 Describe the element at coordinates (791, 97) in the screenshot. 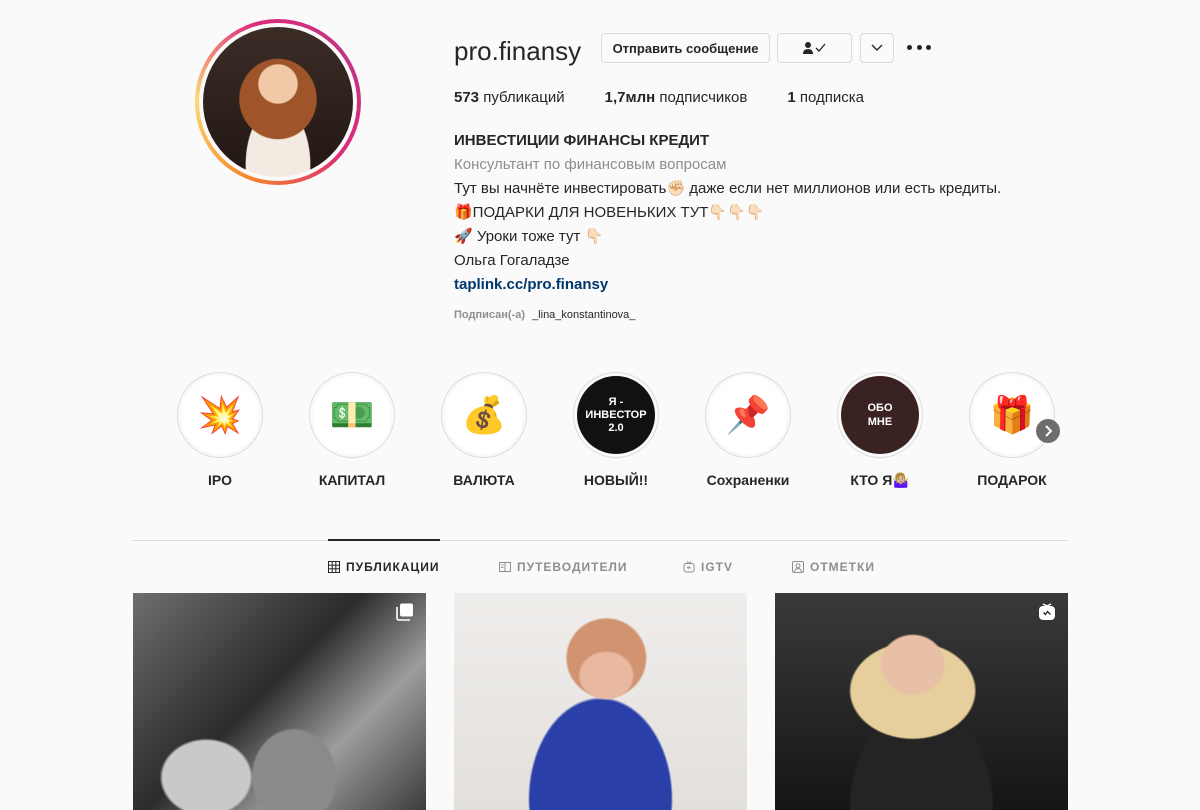

I see `following-count: 1` at that location.